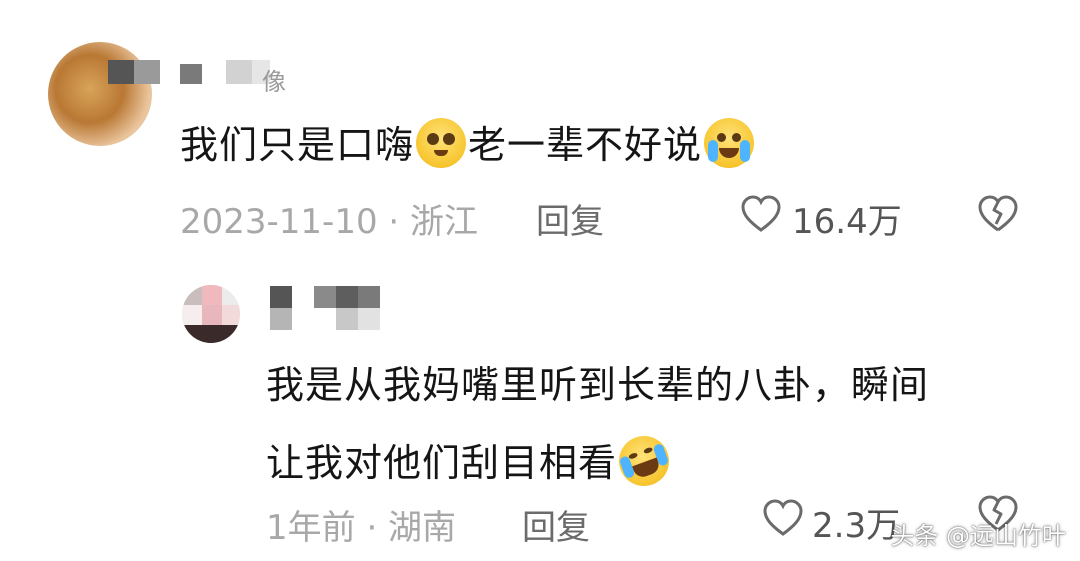 This screenshot has height=561, width=1080. I want to click on comment-meta: 2023-11-10 · 浙江, so click(329, 222).